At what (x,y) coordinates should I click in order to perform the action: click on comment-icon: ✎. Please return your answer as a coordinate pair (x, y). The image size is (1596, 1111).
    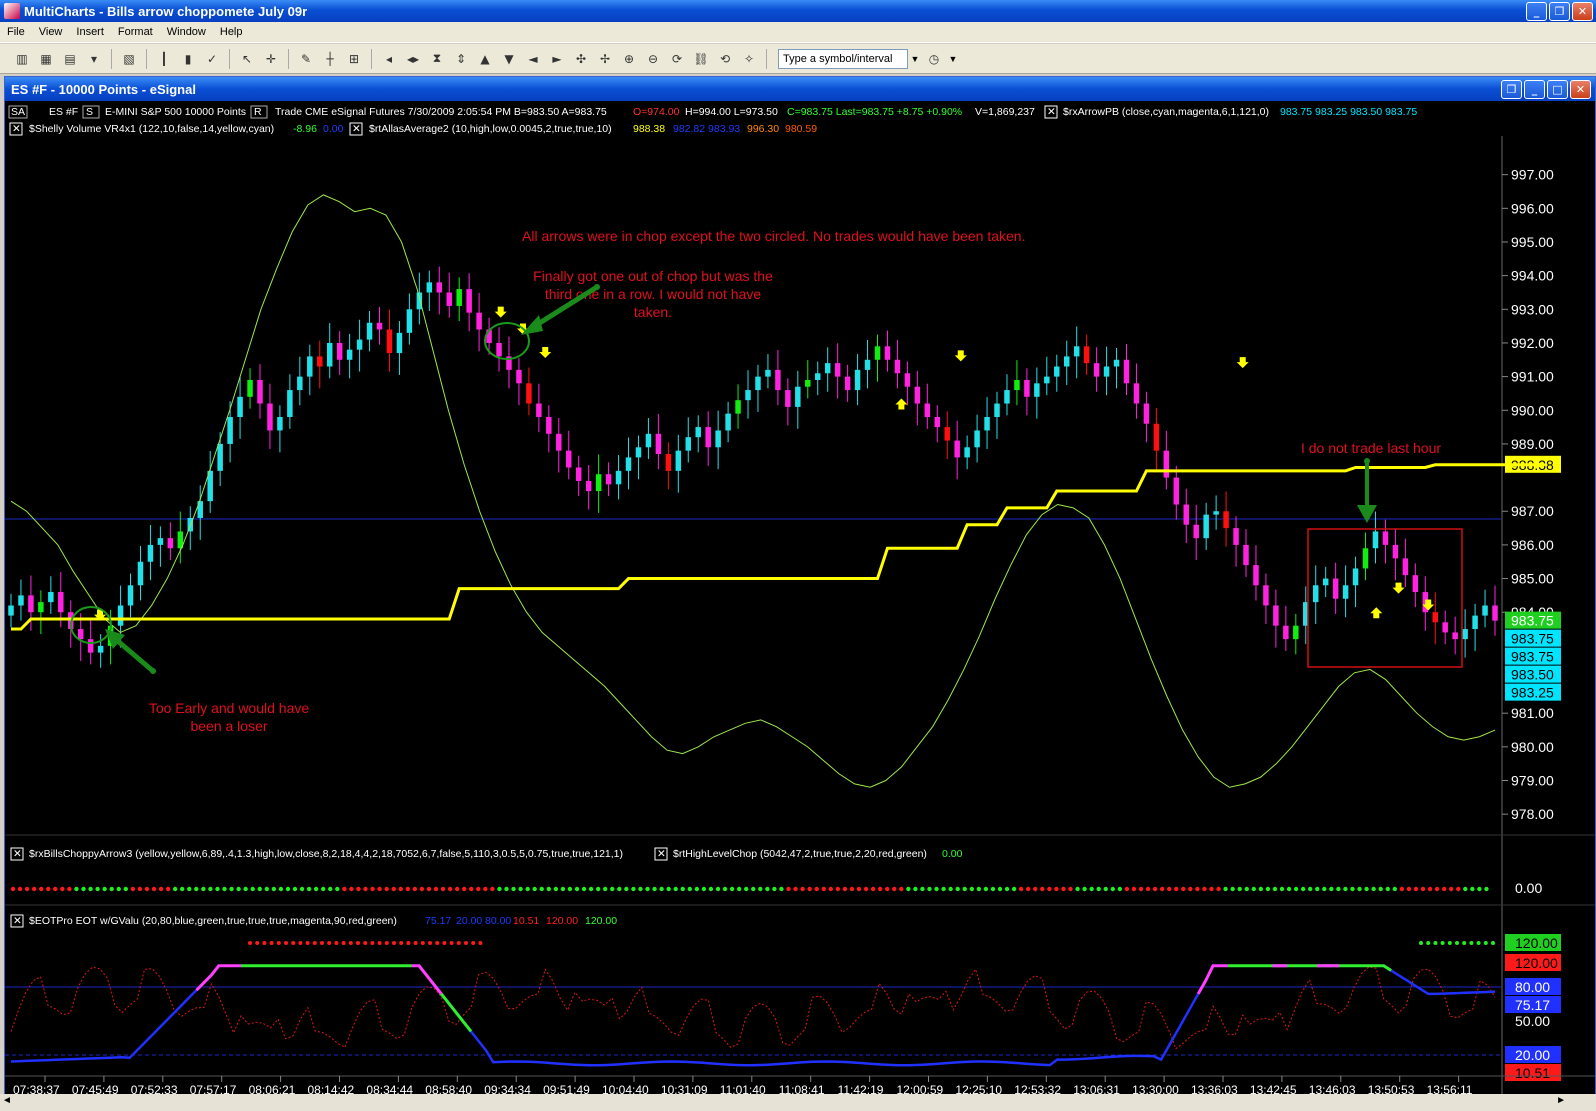
    Looking at the image, I should click on (306, 59).